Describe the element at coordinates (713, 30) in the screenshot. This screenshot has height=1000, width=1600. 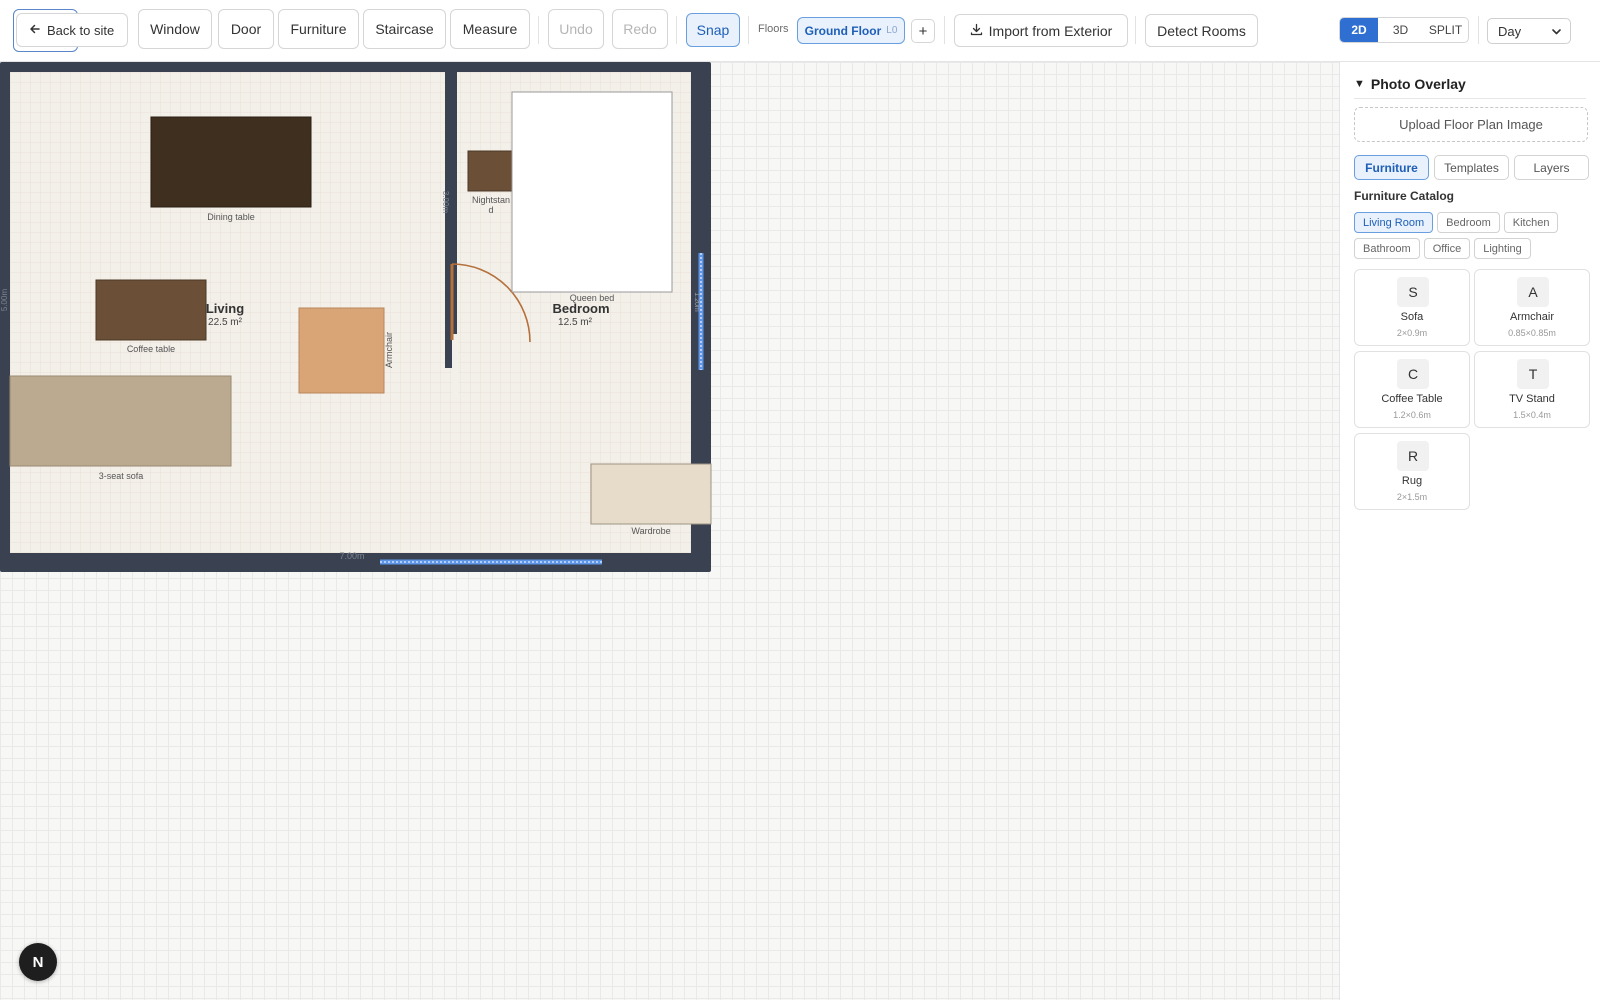
I see `snap-toggle: Snap` at that location.